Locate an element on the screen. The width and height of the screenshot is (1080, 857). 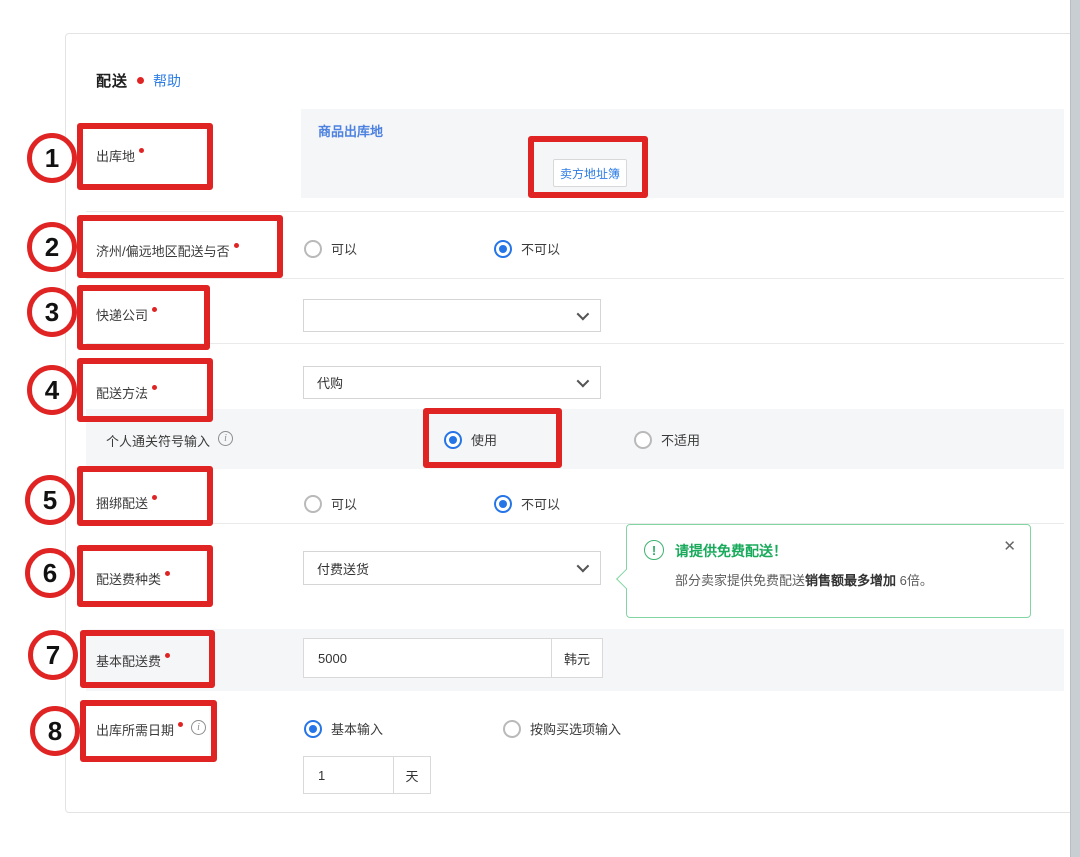
label-text: 快递公司 is located at coordinates (122, 315).